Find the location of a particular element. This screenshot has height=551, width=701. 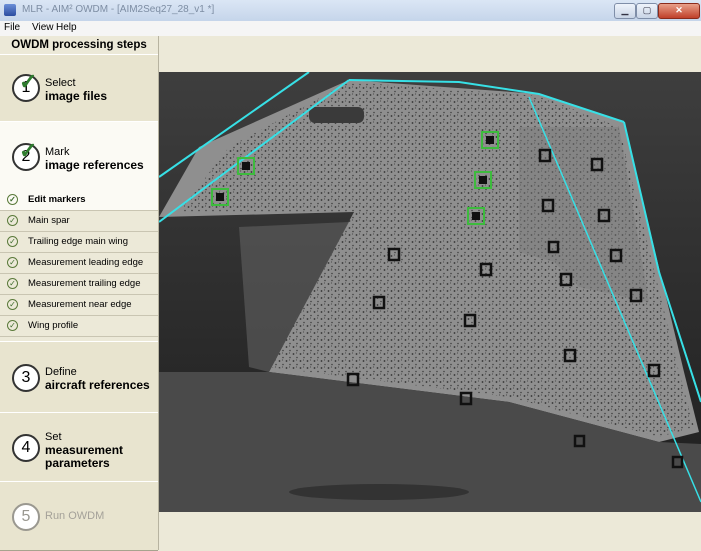

minimize-button: ▁ is located at coordinates (625, 11).